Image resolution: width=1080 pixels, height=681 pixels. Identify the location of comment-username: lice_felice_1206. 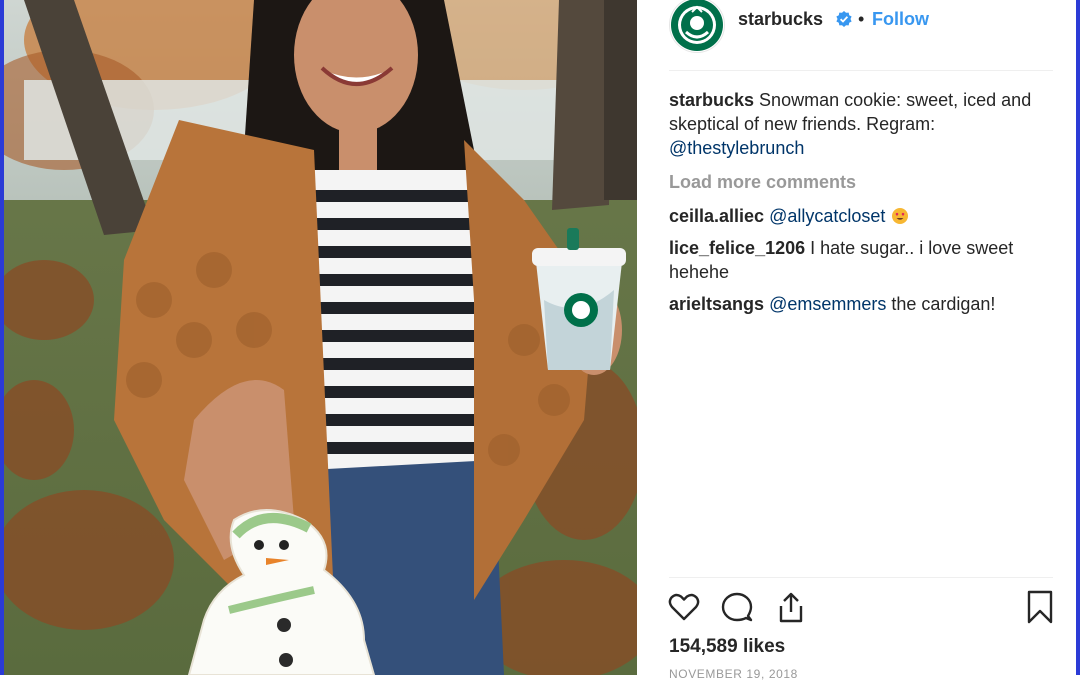
(737, 248).